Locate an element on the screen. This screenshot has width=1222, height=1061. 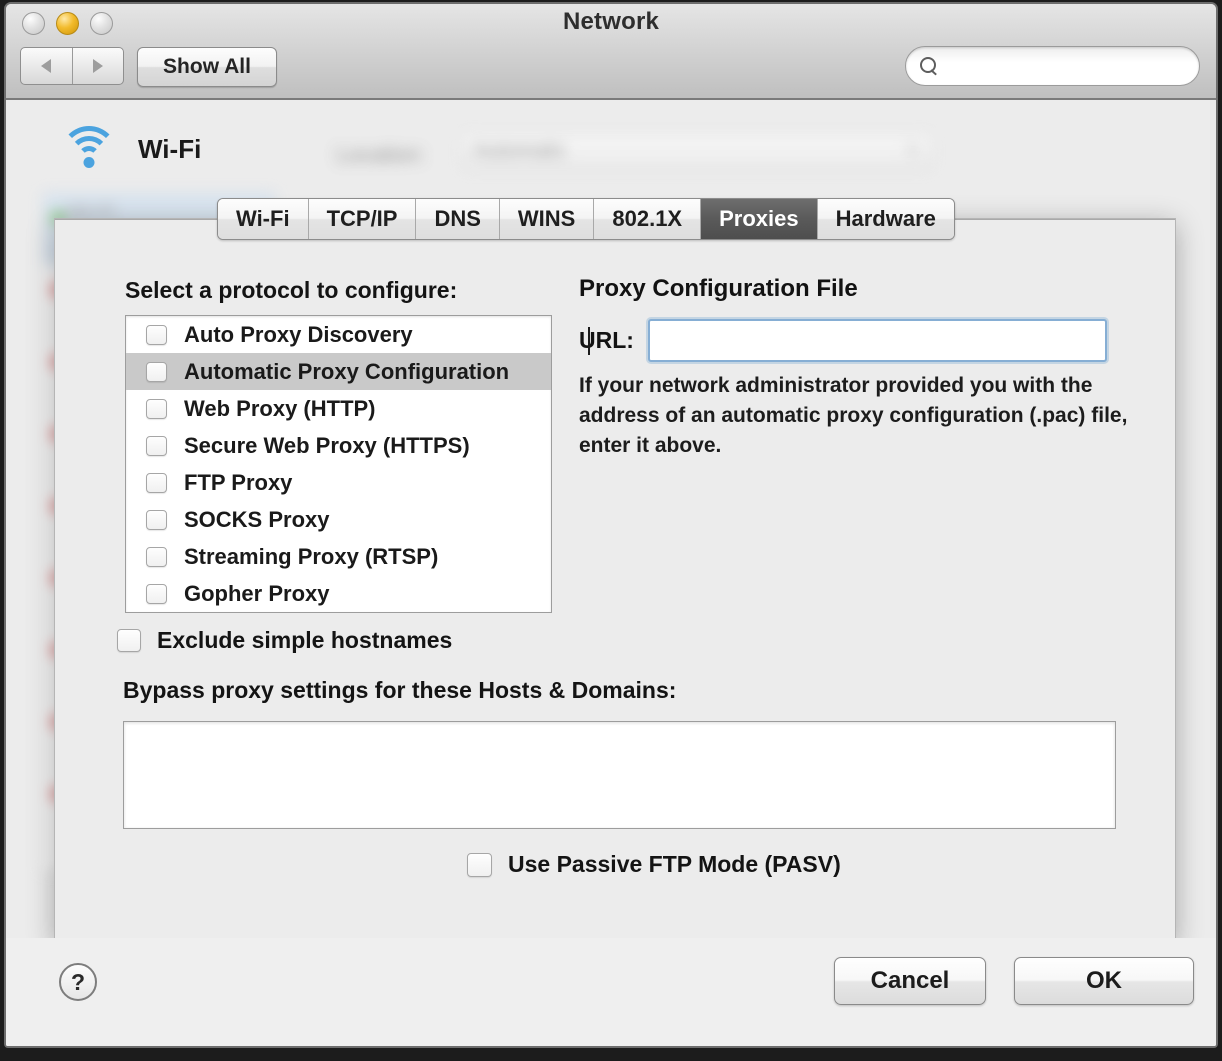
checkbox-secure-web-proxy-https is located at coordinates (156, 445).